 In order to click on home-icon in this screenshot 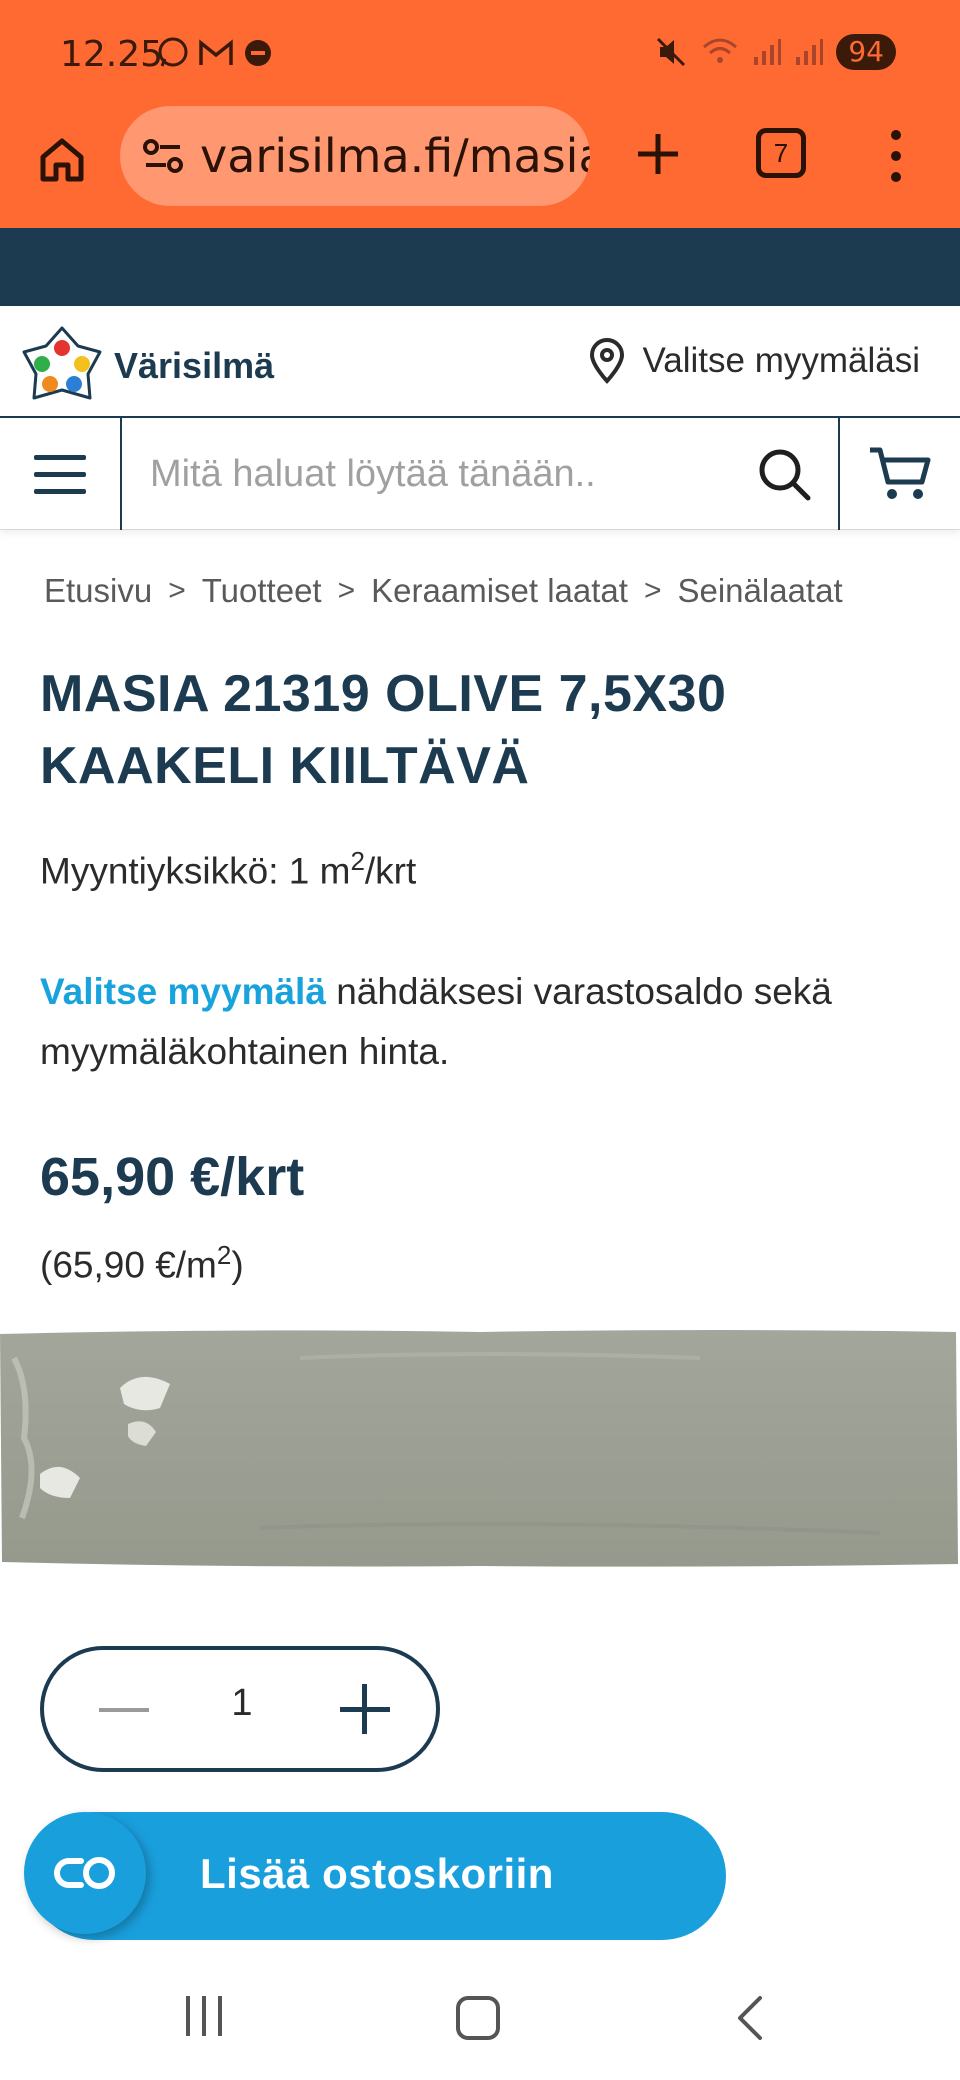, I will do `click(62, 160)`.